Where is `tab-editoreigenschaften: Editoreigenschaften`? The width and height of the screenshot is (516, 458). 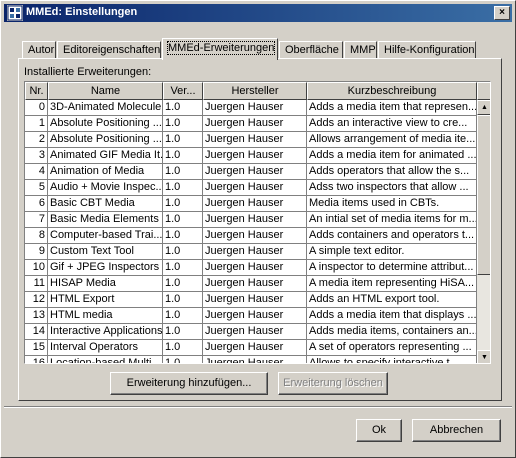
tab-editoreigenschaften: Editoreigenschaften is located at coordinates (109, 50).